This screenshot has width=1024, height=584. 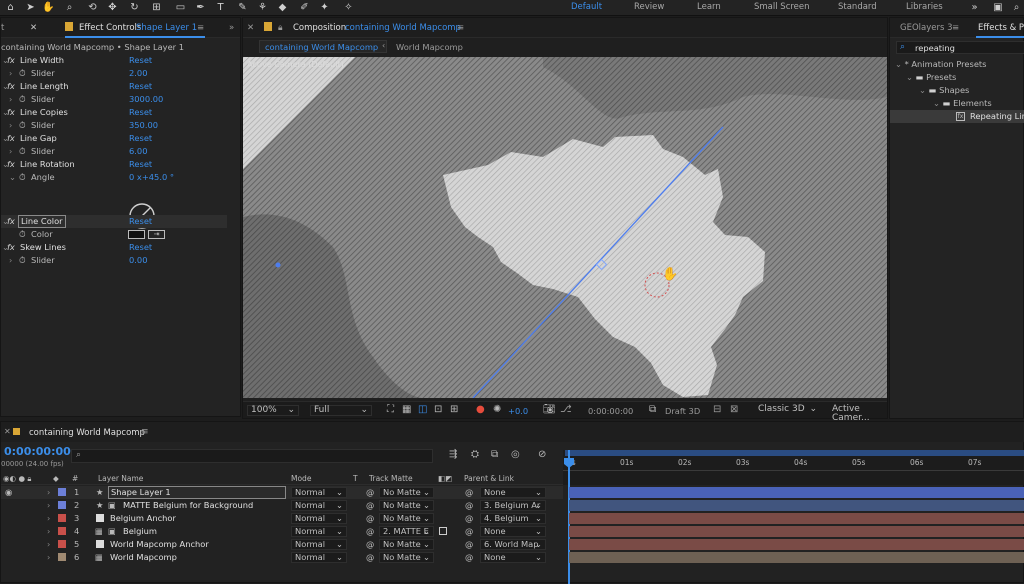 What do you see at coordinates (146, 99) in the screenshot?
I see `property-value: 3000.00` at bounding box center [146, 99].